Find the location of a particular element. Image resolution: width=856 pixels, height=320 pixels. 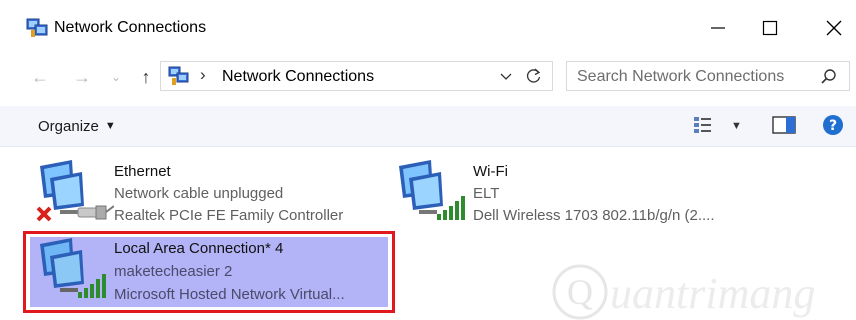

forward-arrow-icon: → is located at coordinates (82, 76).